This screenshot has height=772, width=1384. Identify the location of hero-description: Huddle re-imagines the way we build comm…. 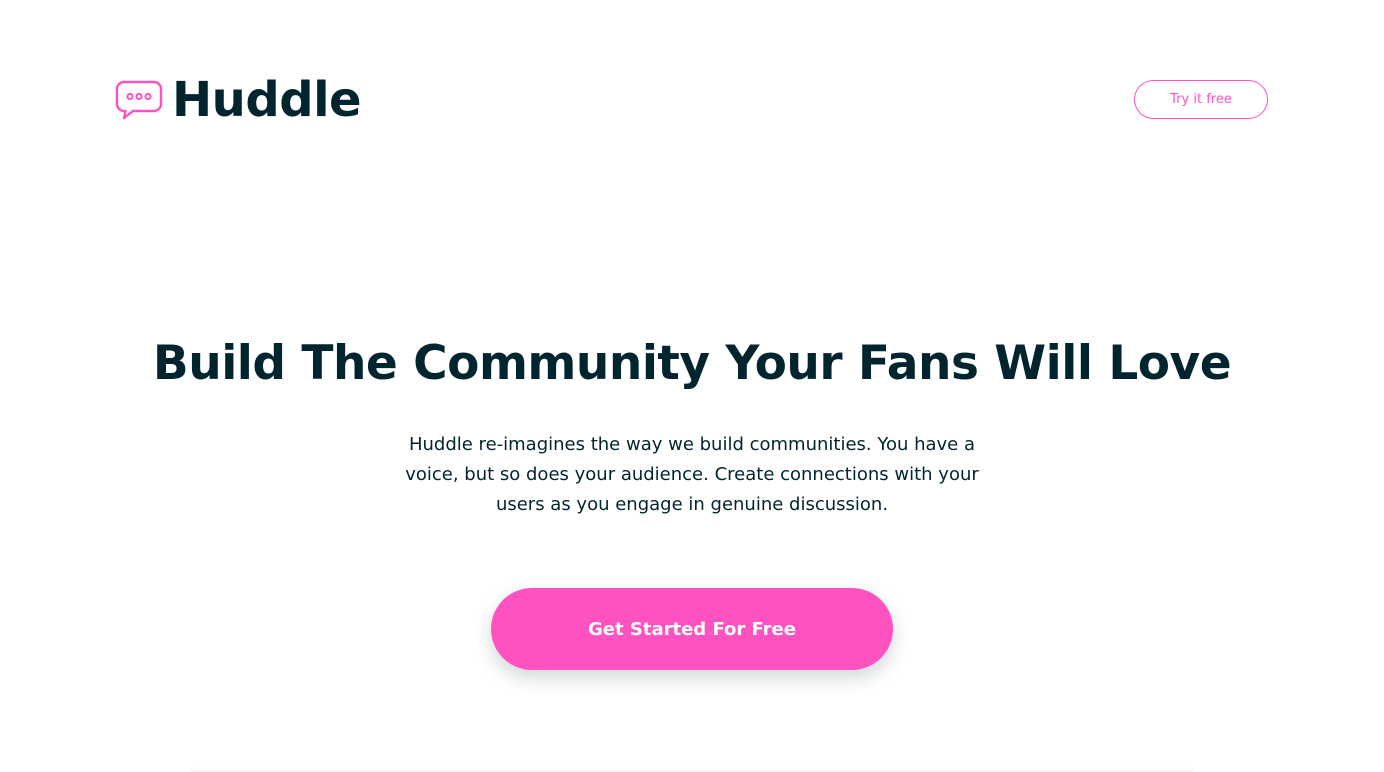
(692, 474).